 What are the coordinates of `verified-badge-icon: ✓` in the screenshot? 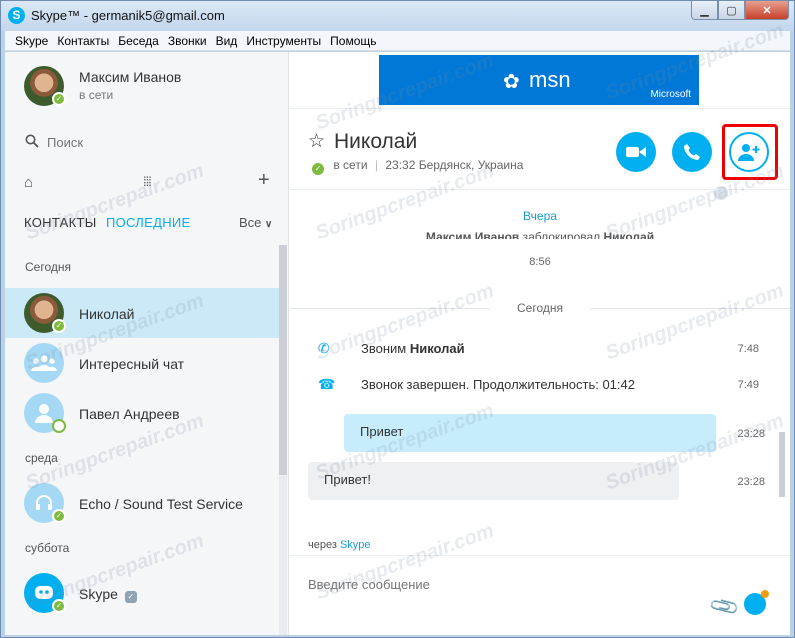 It's located at (130, 597).